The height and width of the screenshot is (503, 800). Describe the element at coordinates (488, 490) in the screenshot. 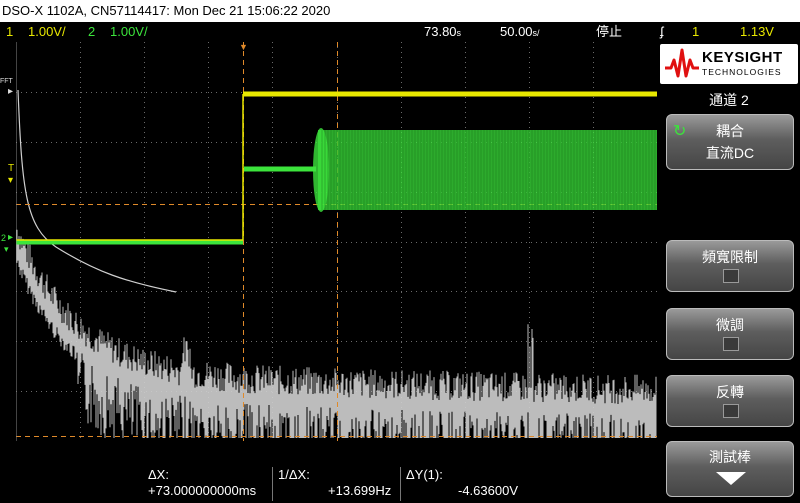

I see `delta-y-value: -4.63600V` at that location.